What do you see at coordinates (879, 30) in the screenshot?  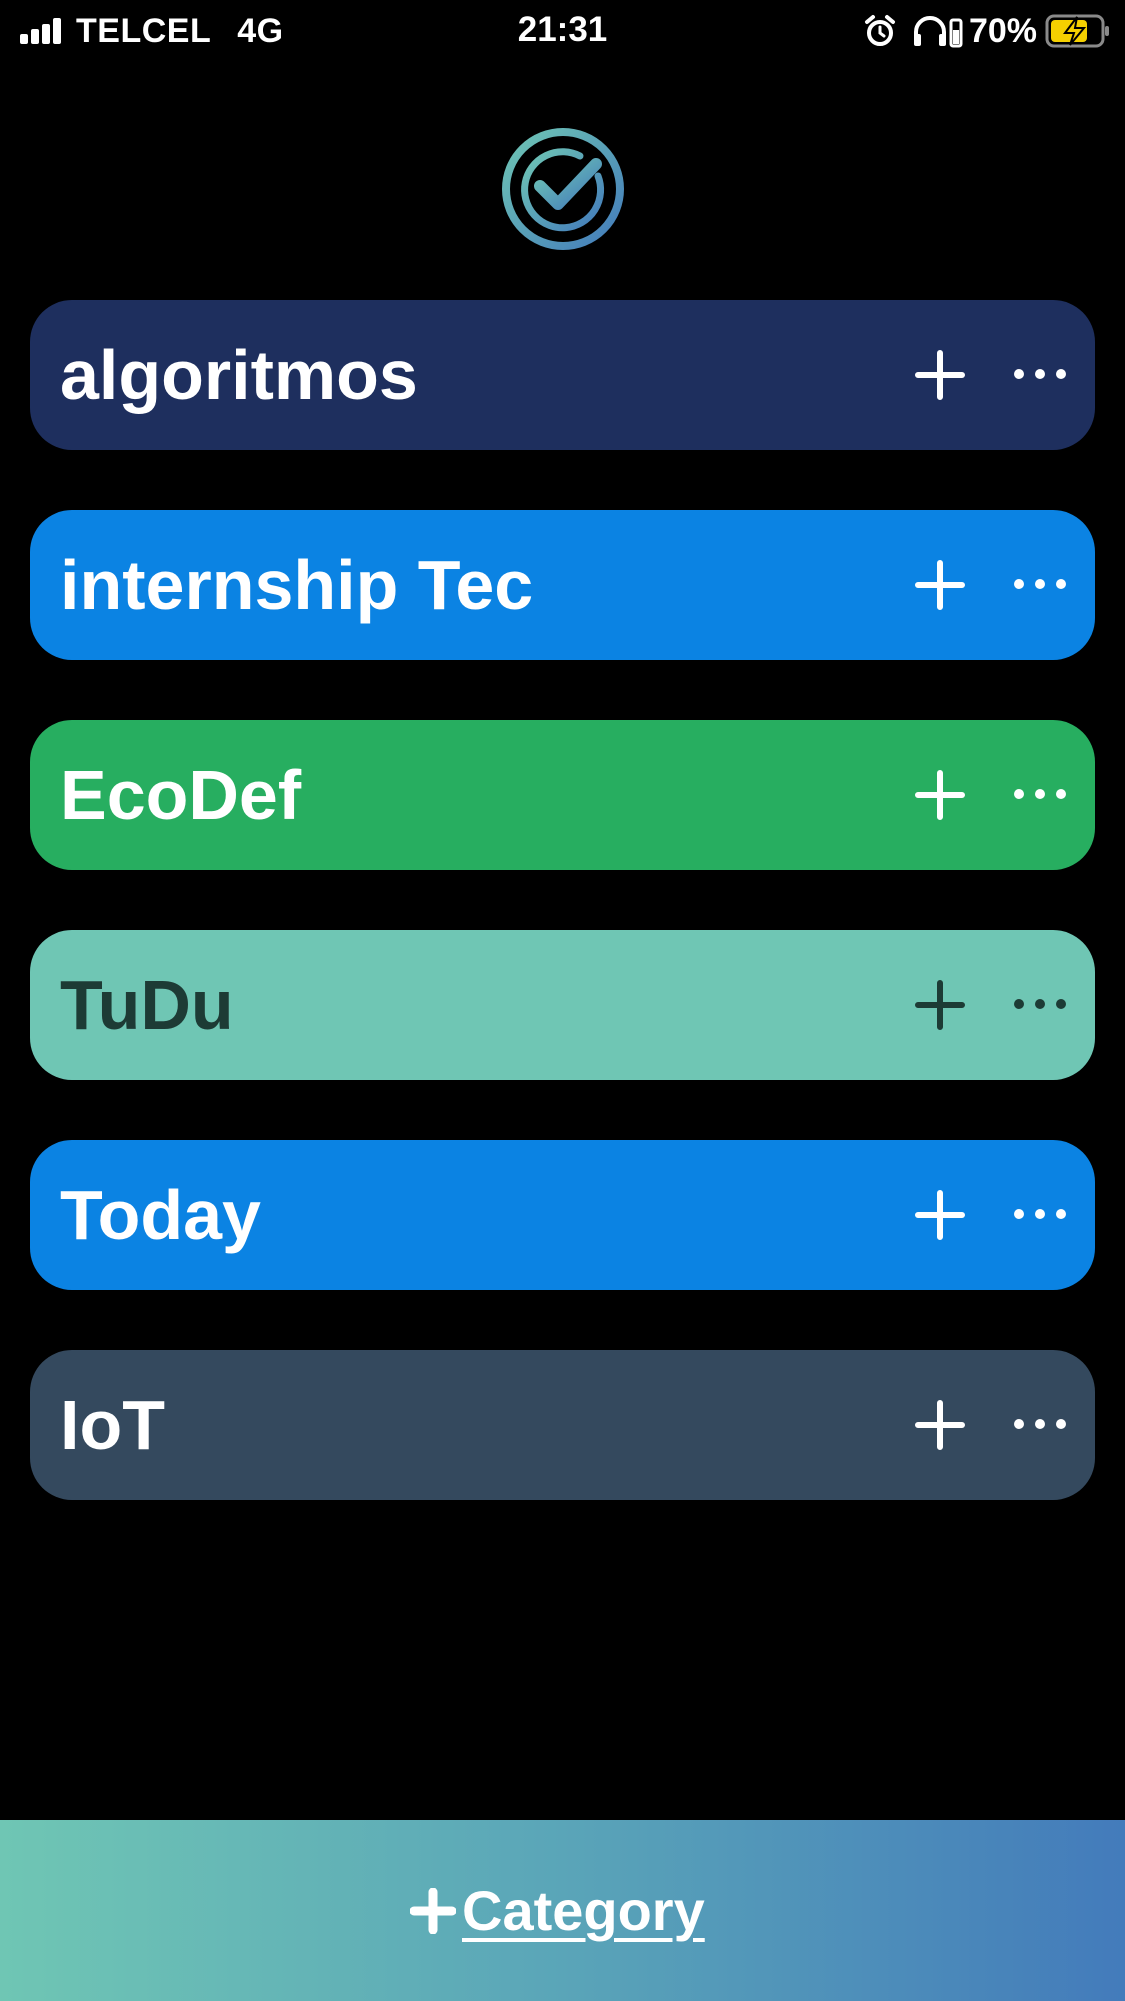 I see `alarm-icon` at bounding box center [879, 30].